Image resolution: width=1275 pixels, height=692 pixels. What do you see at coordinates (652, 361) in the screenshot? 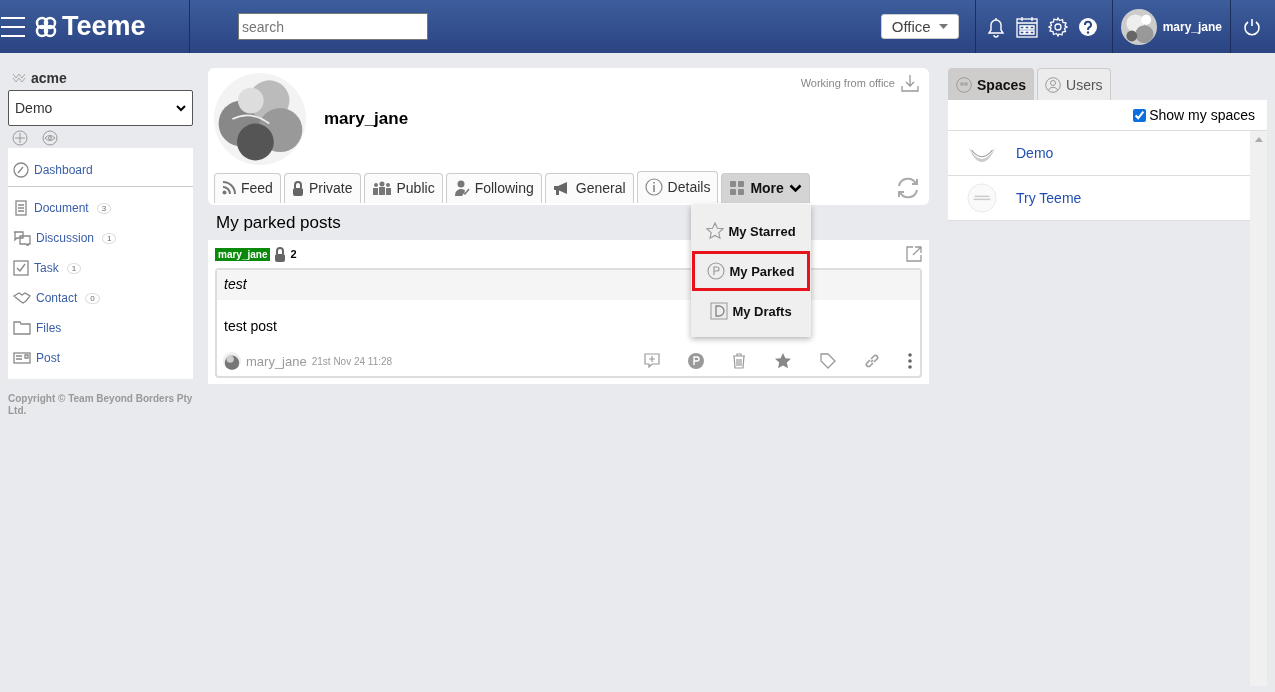
I see `comment-add-icon` at bounding box center [652, 361].